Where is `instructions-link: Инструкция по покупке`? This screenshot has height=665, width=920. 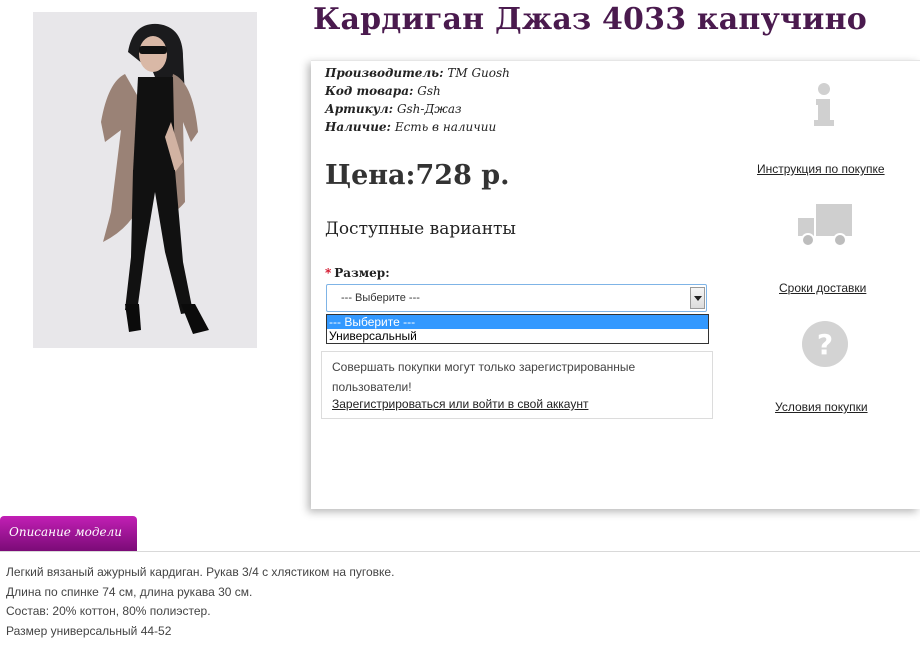 instructions-link: Инструкция по покупке is located at coordinates (821, 169).